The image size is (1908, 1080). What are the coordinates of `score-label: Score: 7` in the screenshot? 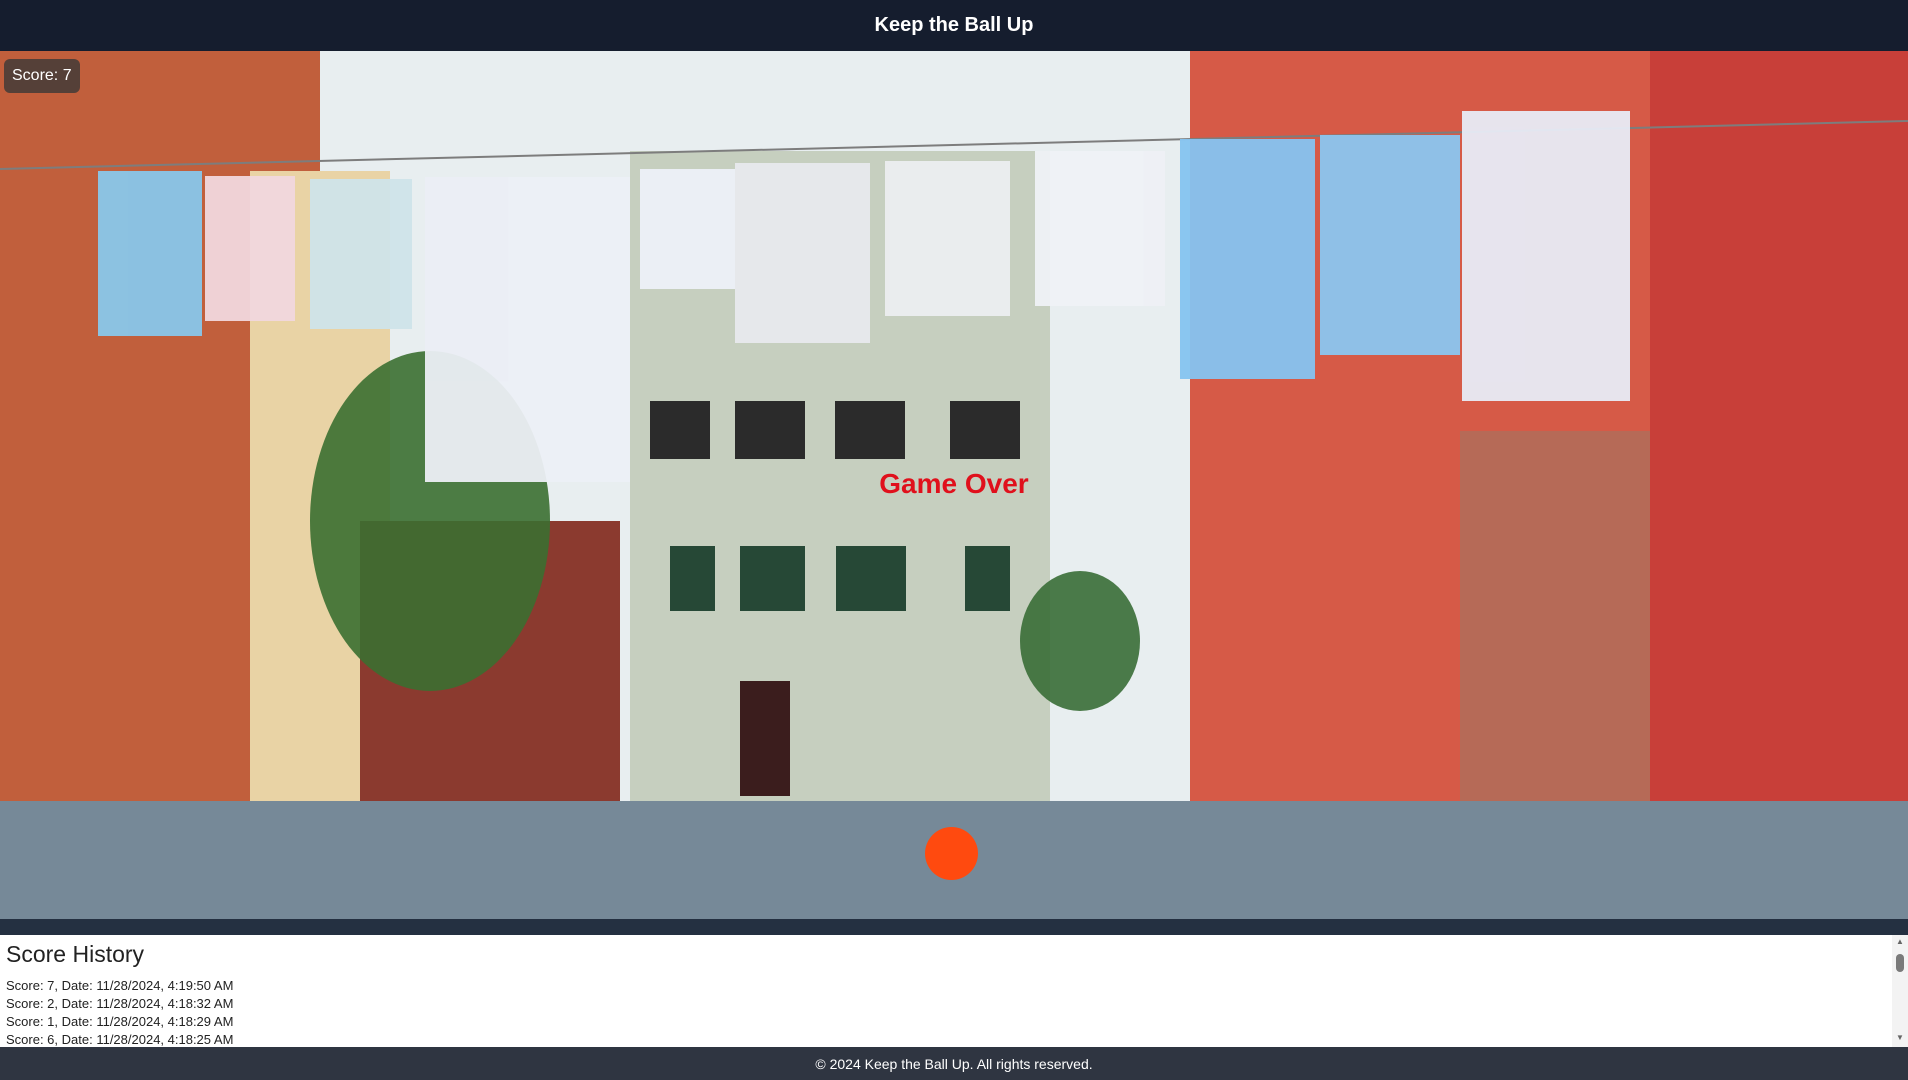 It's located at (42, 75).